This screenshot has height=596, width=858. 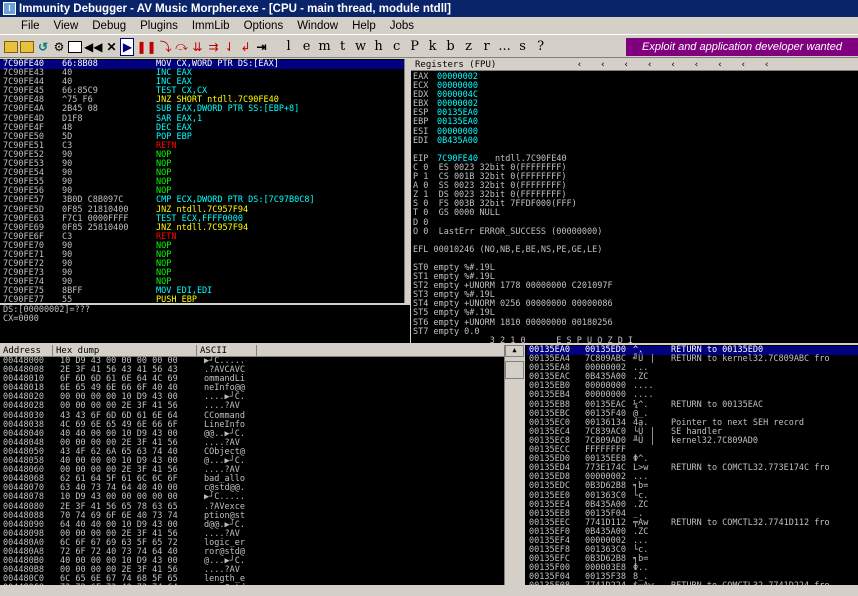 What do you see at coordinates (227, 350) in the screenshot?
I see `dump-header-ascii: ASCII` at bounding box center [227, 350].